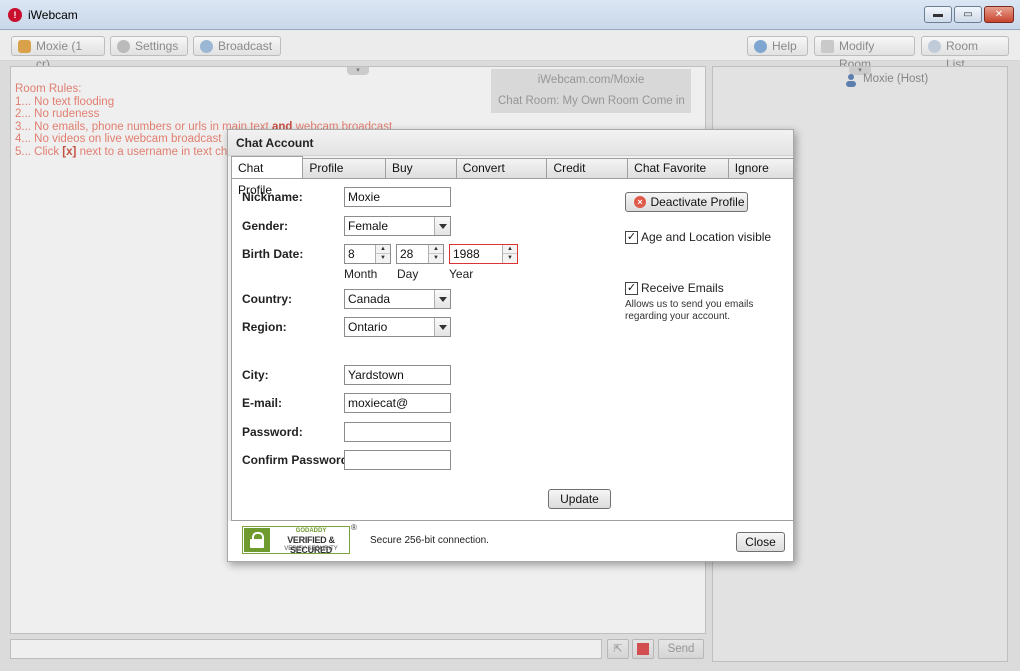 The image size is (1020, 671). What do you see at coordinates (968, 14) in the screenshot?
I see `maximize-button: ▭` at bounding box center [968, 14].